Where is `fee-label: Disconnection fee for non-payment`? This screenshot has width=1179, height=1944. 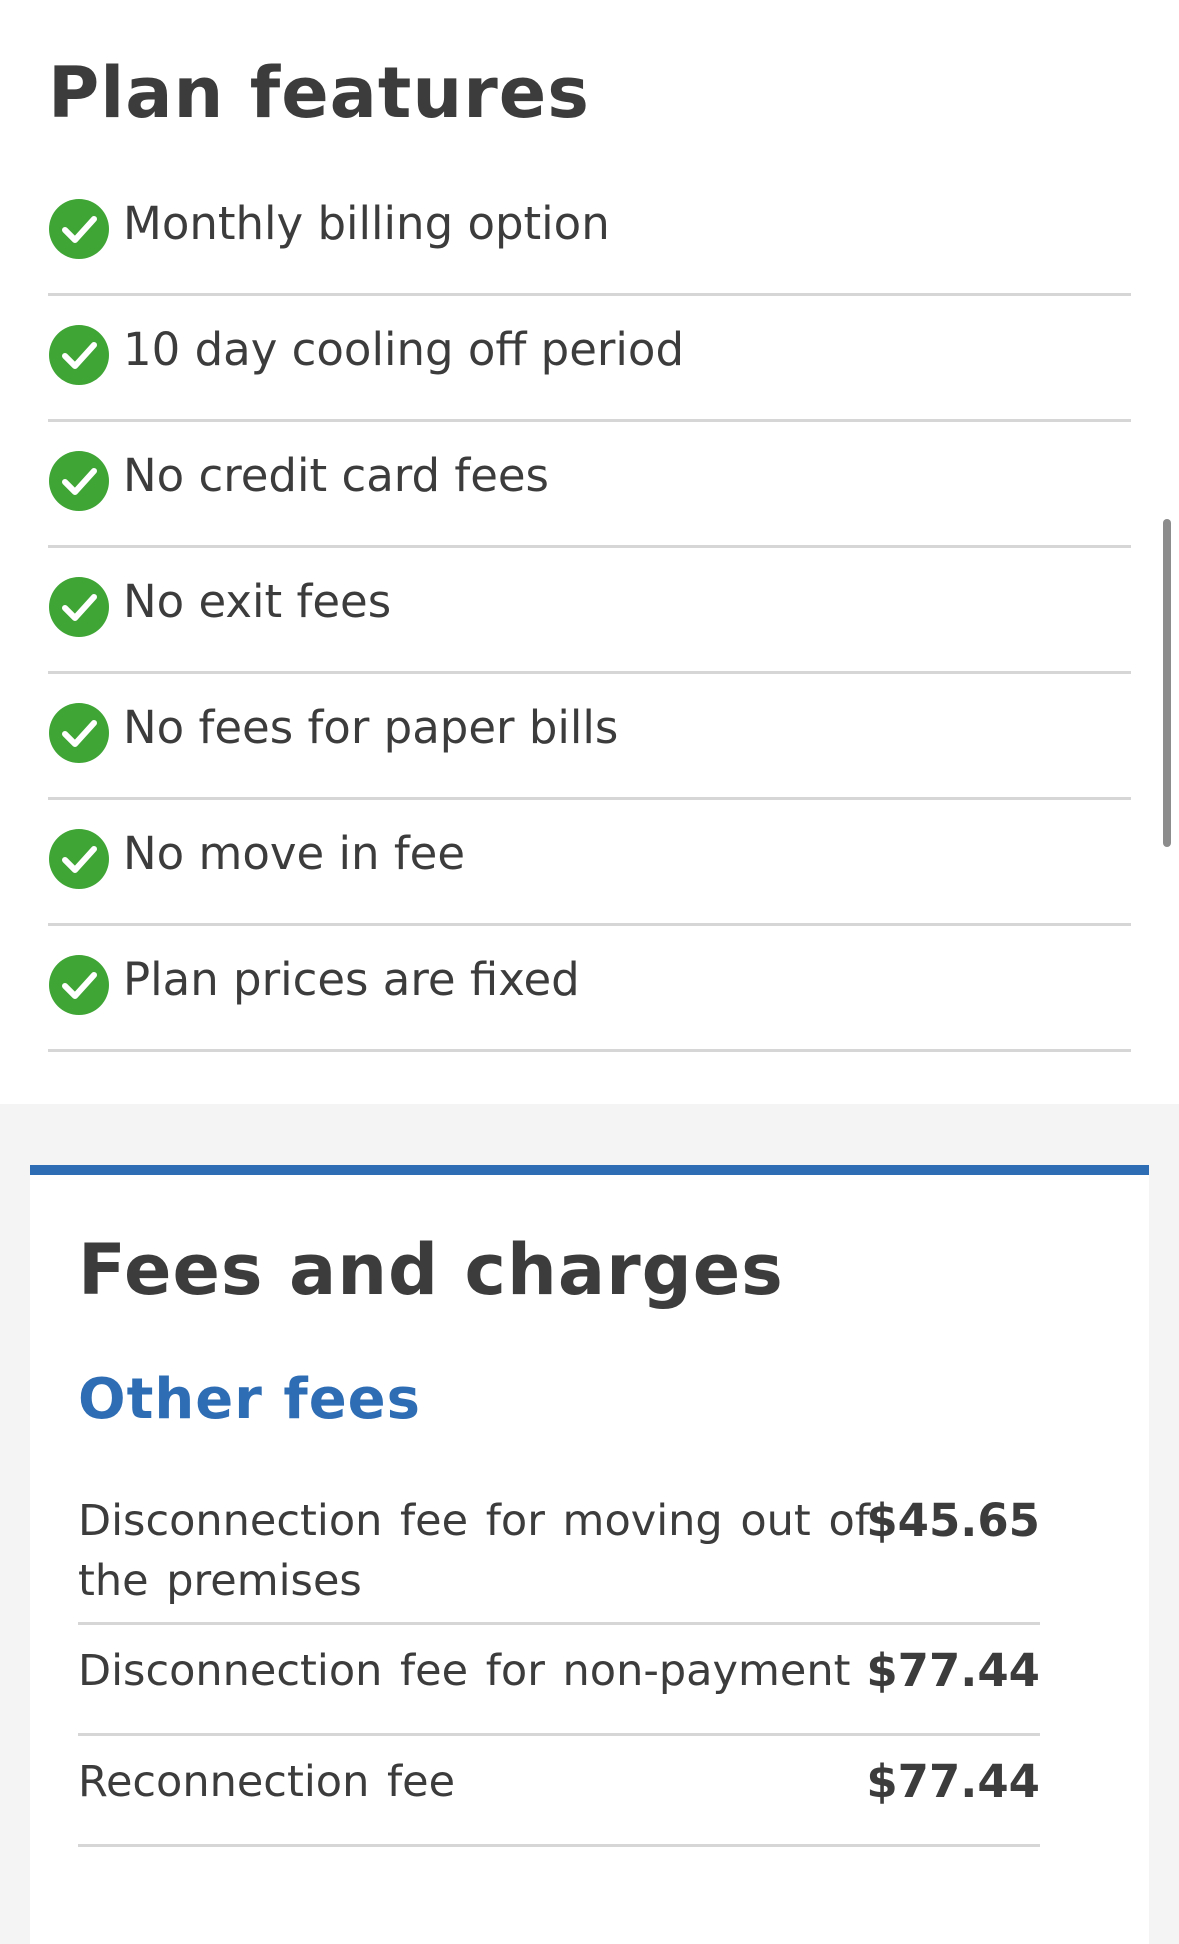
fee-label: Disconnection fee for non-payment is located at coordinates (464, 1671).